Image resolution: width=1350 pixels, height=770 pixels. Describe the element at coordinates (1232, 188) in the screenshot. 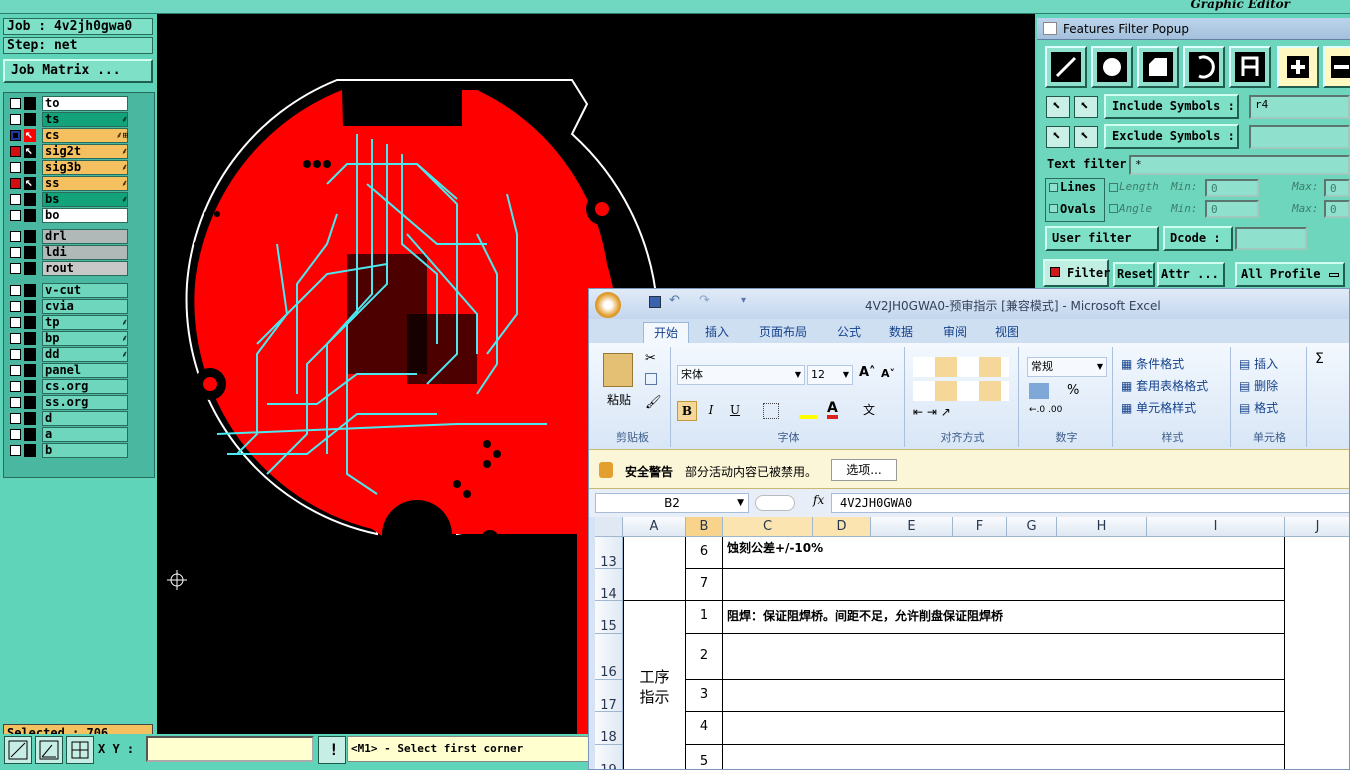

I see `length-min-input: 0` at that location.